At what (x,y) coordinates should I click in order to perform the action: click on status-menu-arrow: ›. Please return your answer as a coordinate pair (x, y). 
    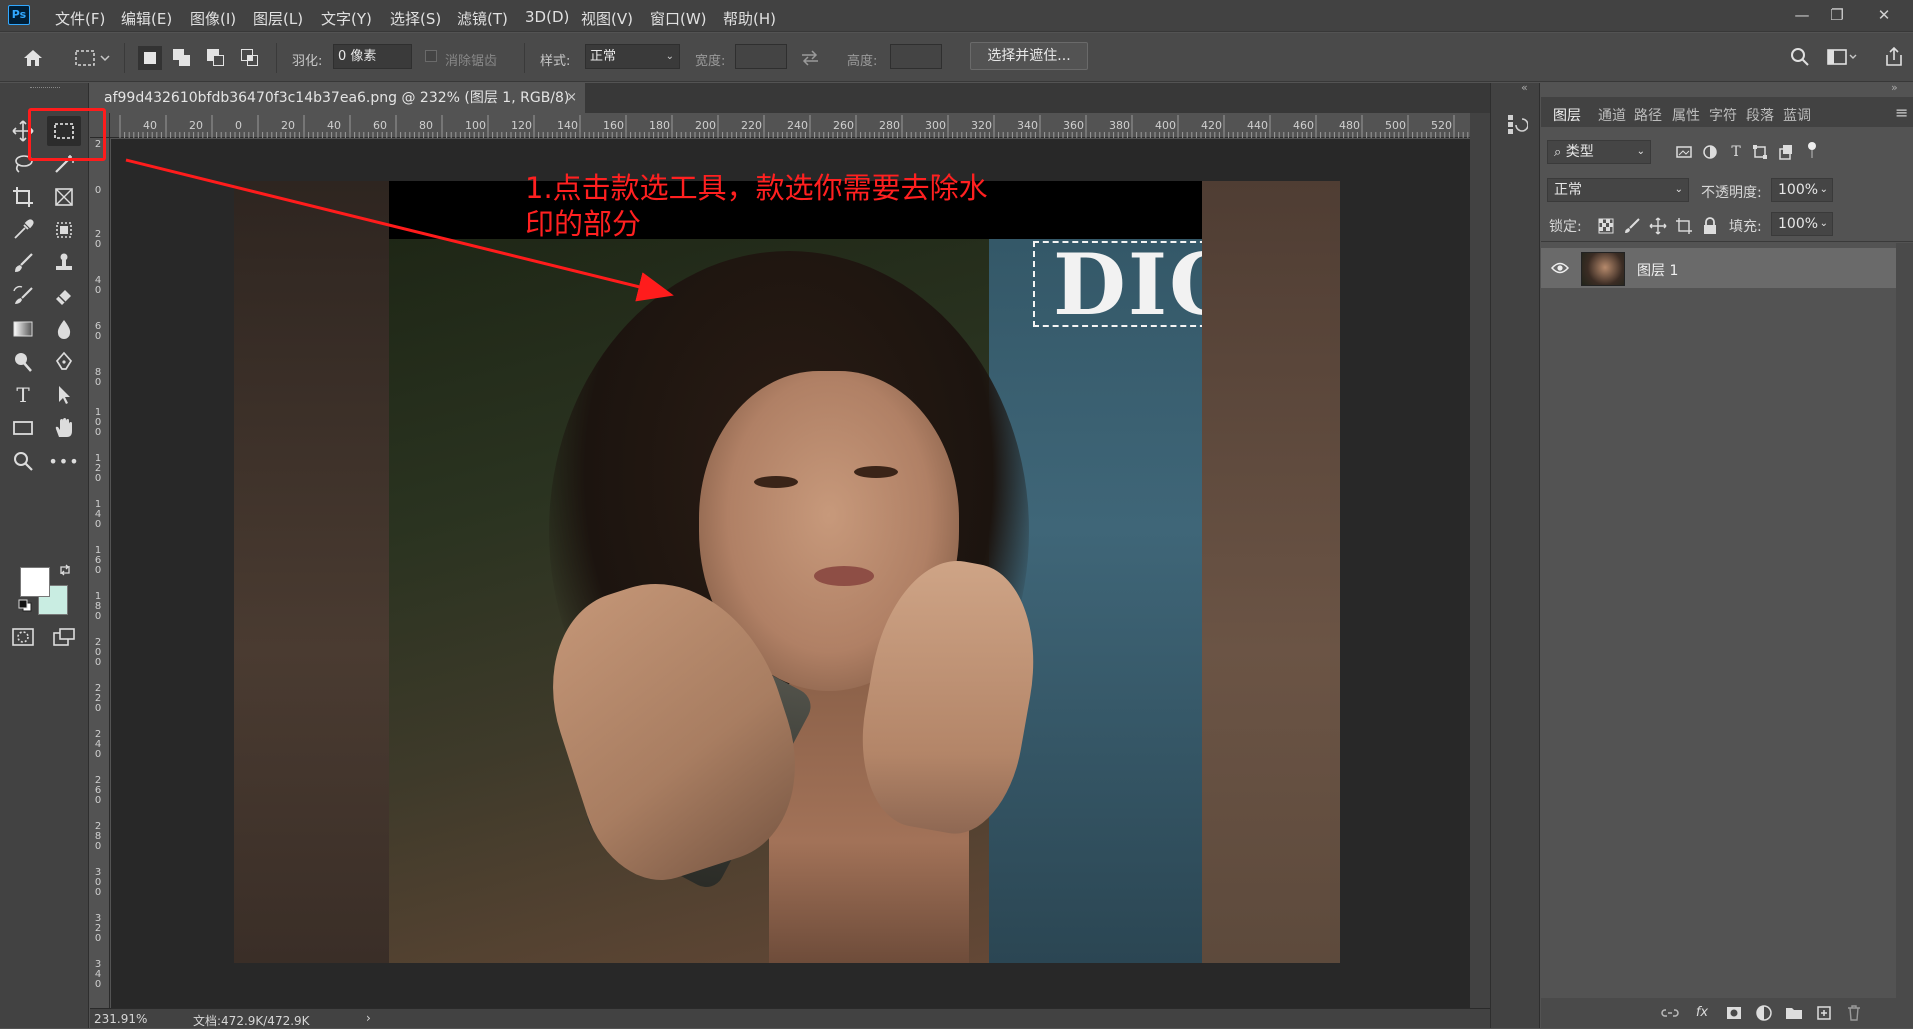
    Looking at the image, I should click on (368, 1018).